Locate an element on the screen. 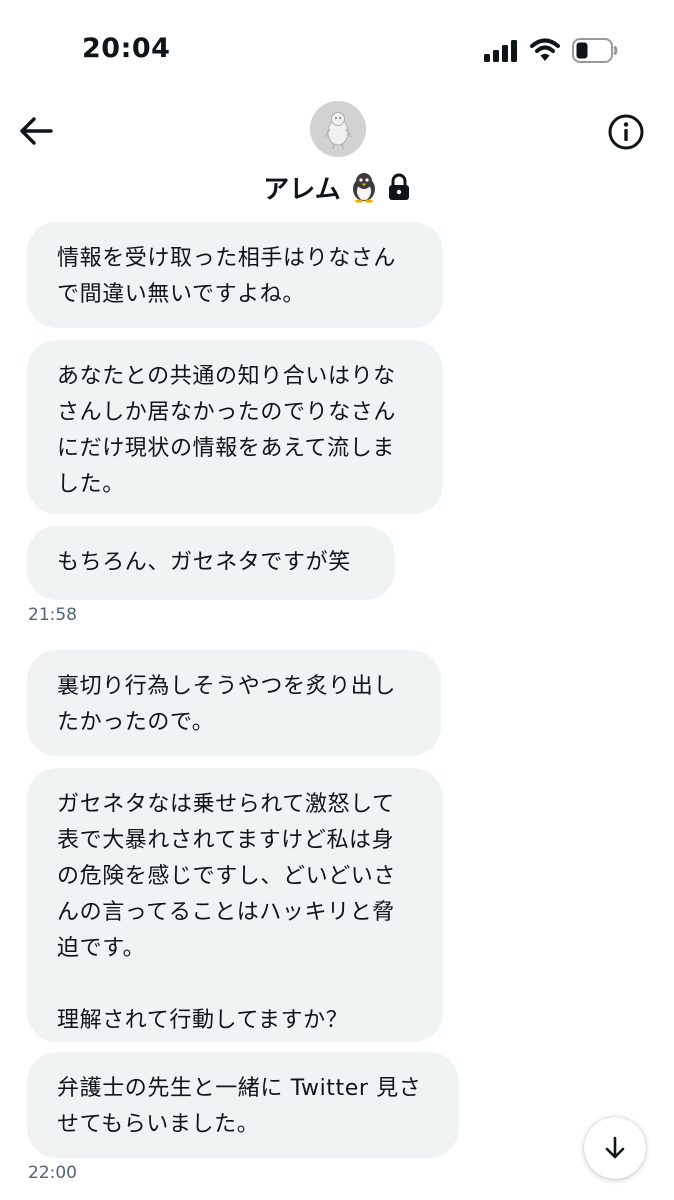 The width and height of the screenshot is (674, 1200). message-bubble: 弁護士の先生と一緒に Twitter 見さ せてもらいました。 is located at coordinates (243, 1105).